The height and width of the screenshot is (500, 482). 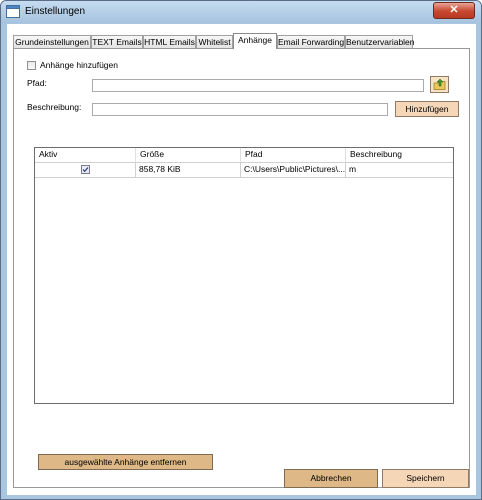 I want to click on close-icon: ✕, so click(x=454, y=10).